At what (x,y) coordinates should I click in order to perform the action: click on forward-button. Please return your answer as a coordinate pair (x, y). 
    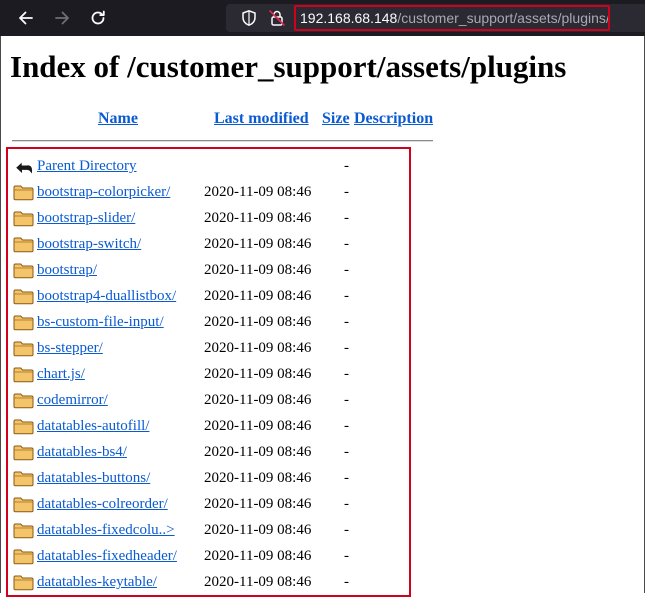
    Looking at the image, I should click on (62, 18).